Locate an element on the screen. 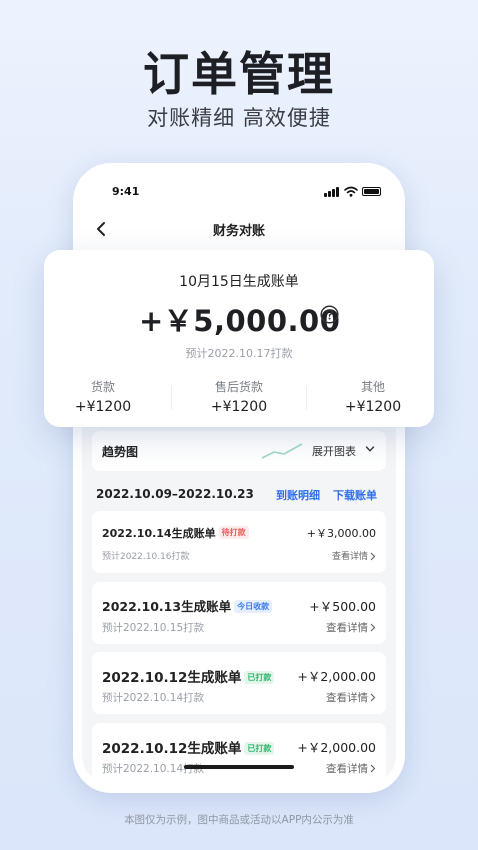 This screenshot has width=478, height=850. bill-expected-payout: 预计2022.10.16打款 is located at coordinates (146, 557).